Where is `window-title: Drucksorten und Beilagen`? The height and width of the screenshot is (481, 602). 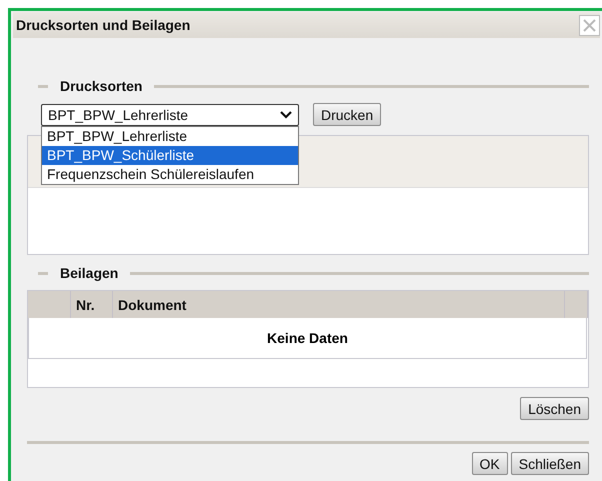 window-title: Drucksorten und Beilagen is located at coordinates (103, 25).